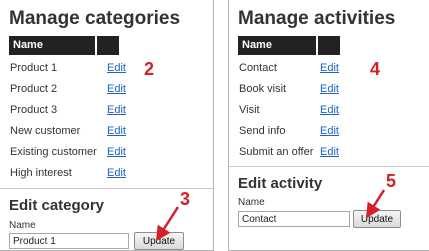  Describe the element at coordinates (270, 215) in the screenshot. I see `callout-arrows` at that location.